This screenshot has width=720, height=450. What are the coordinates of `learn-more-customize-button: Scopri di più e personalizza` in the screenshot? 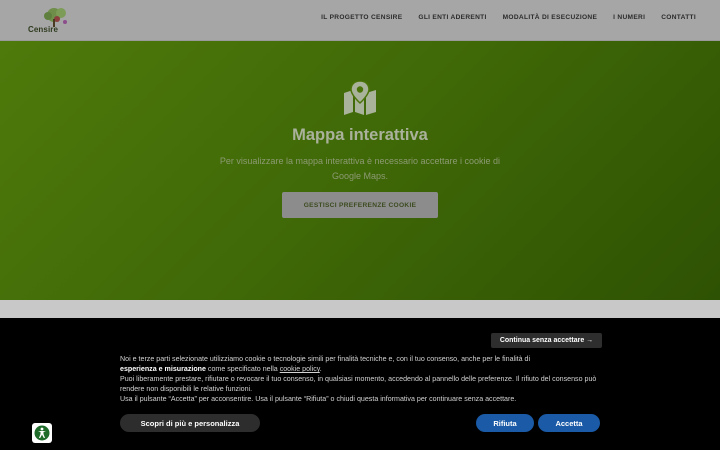 It's located at (190, 423).